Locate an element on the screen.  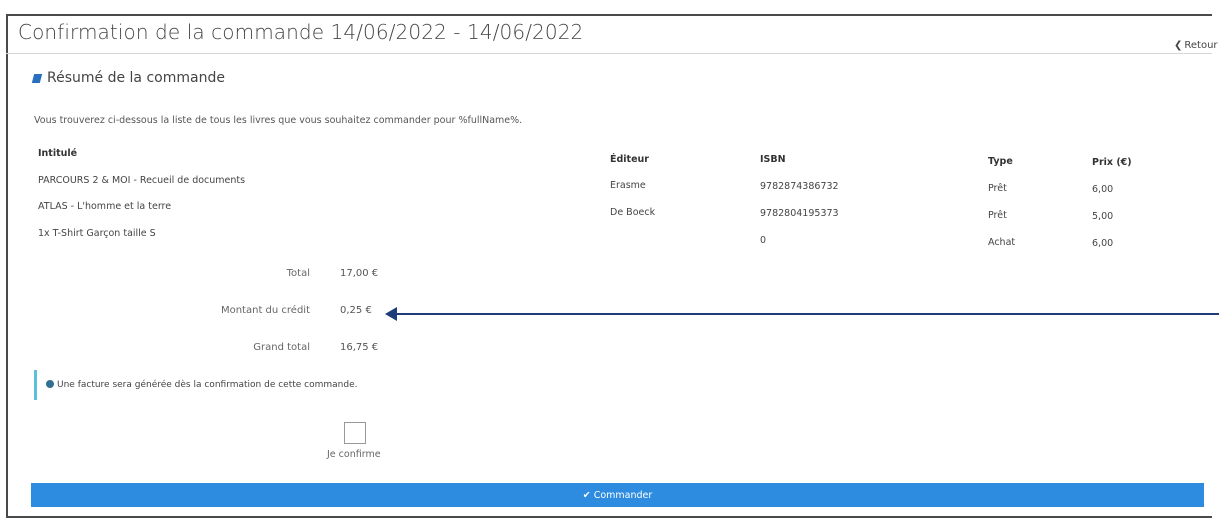
total-value: 17,00 € is located at coordinates (359, 273).